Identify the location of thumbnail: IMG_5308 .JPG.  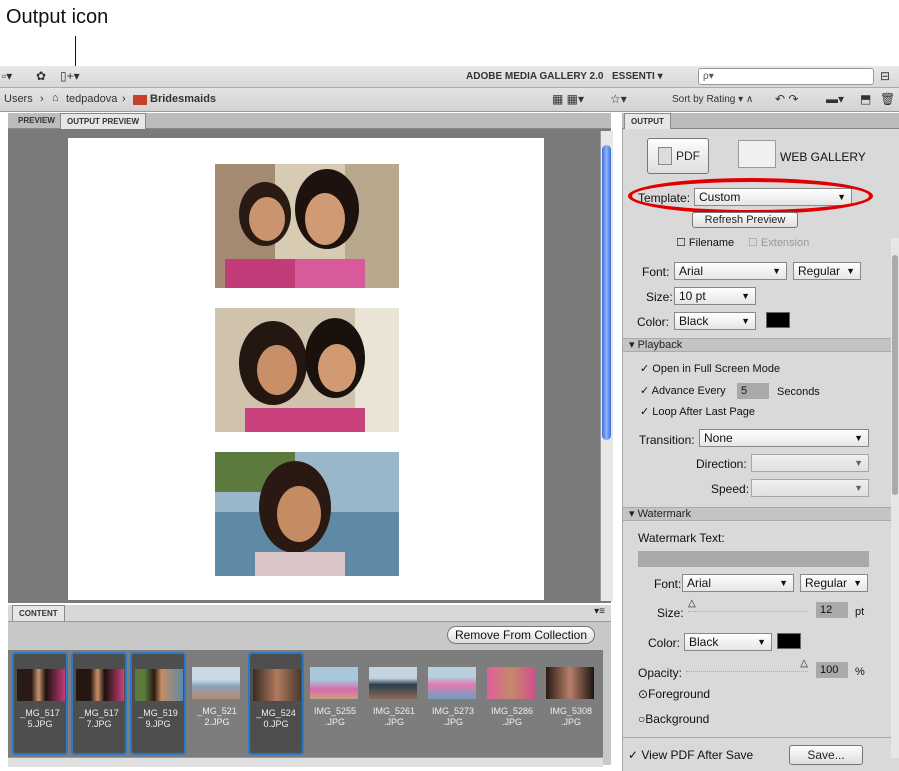
(571, 703).